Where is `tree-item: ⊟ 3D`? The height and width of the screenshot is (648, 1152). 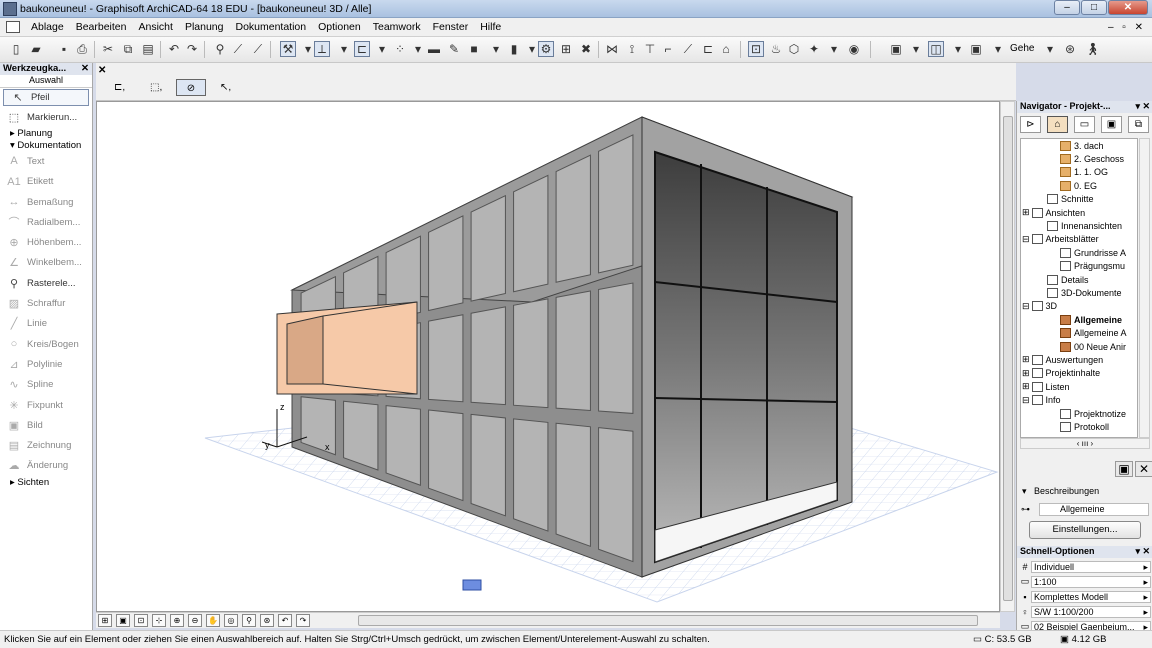
tree-item: ⊟ 3D is located at coordinates (1079, 306).